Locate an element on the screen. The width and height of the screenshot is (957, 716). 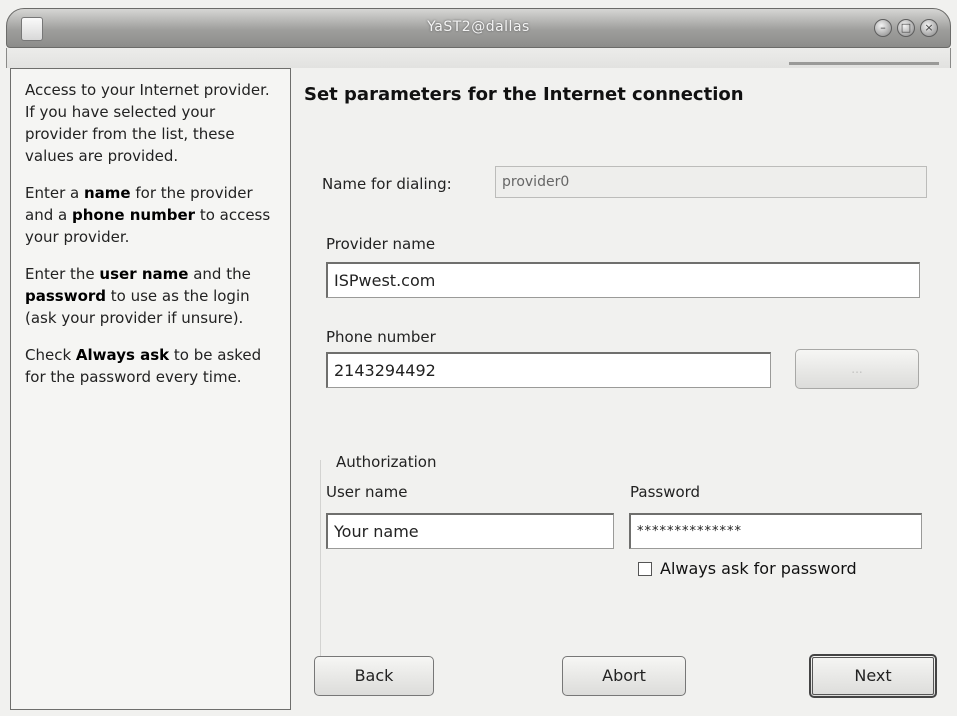
help-keyword: phone number is located at coordinates (133, 215).